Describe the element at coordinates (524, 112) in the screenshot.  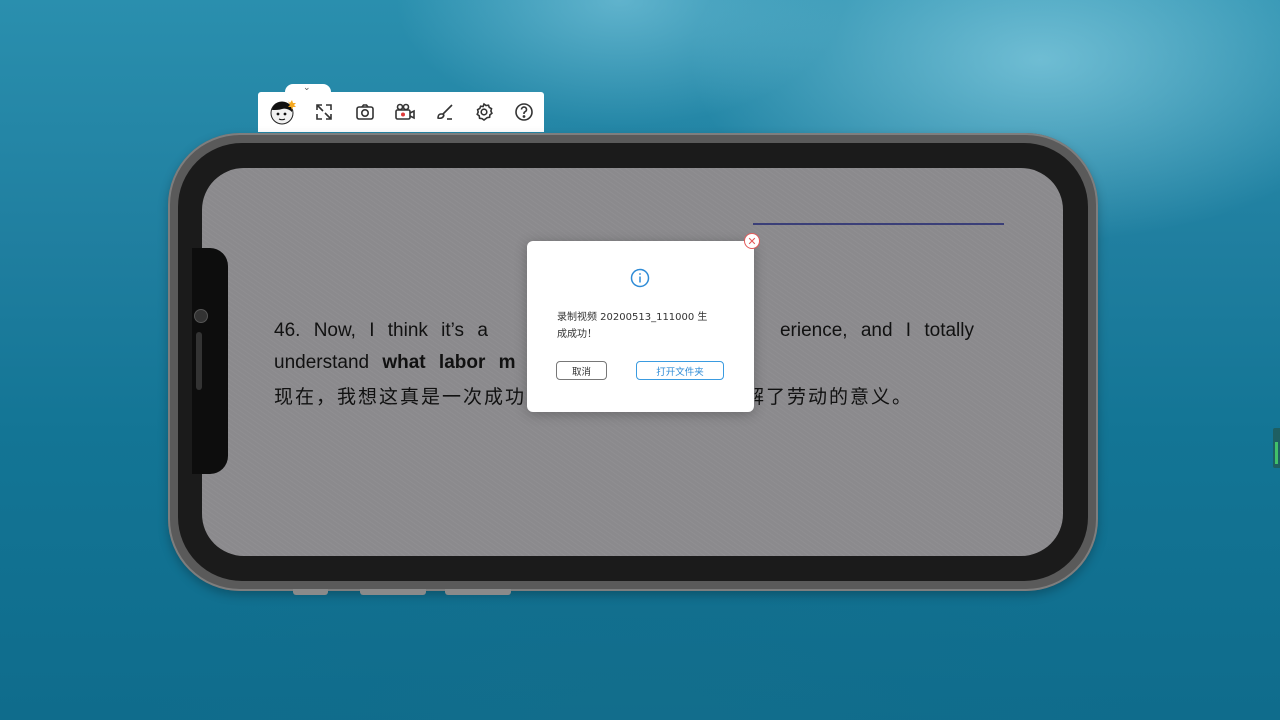
I see `help-icon` at that location.